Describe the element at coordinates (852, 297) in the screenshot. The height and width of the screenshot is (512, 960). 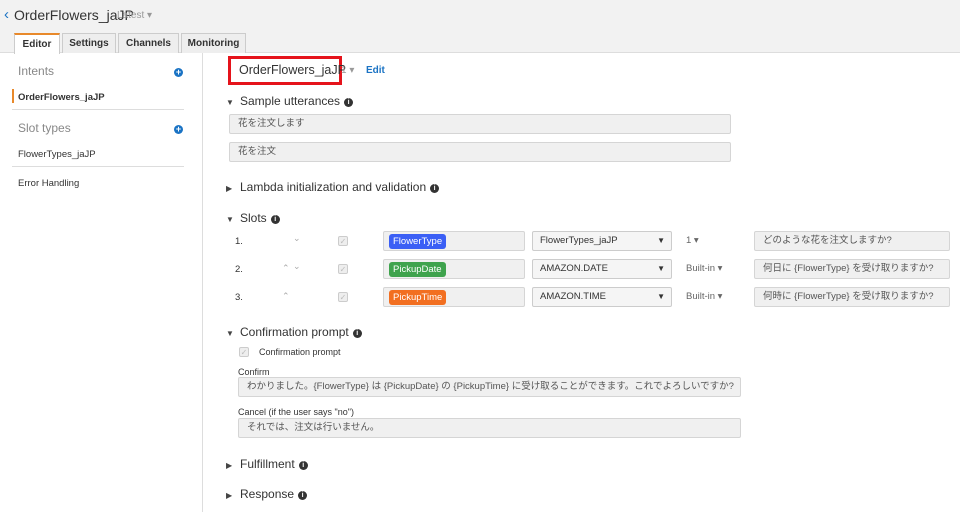
I see `slot-prompt-input: 何時に {FlowerType} を受け取りますか?` at that location.